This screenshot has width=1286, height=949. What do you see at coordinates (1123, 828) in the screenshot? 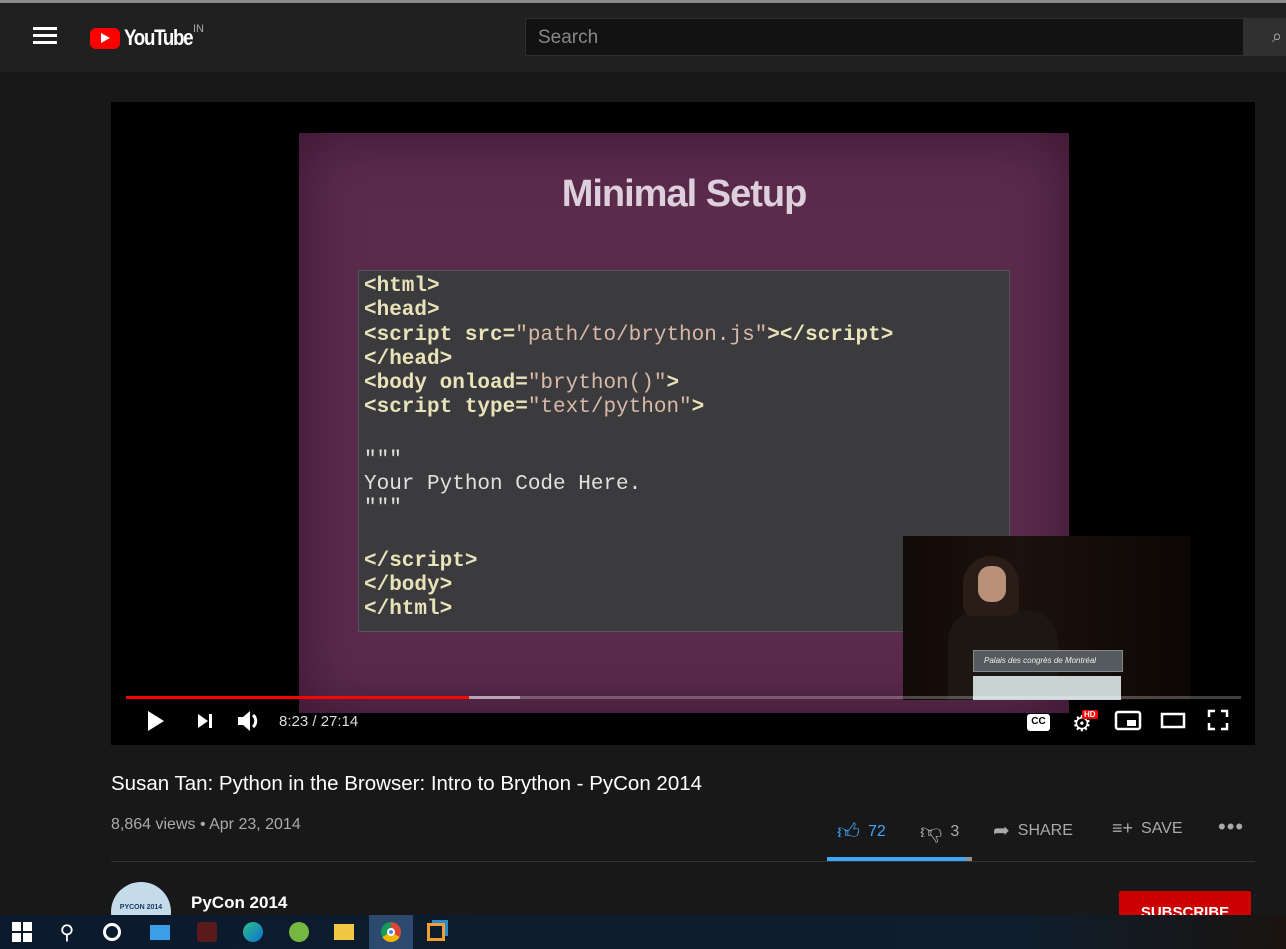
I see `playlist-add-icon: ≡+` at bounding box center [1123, 828].